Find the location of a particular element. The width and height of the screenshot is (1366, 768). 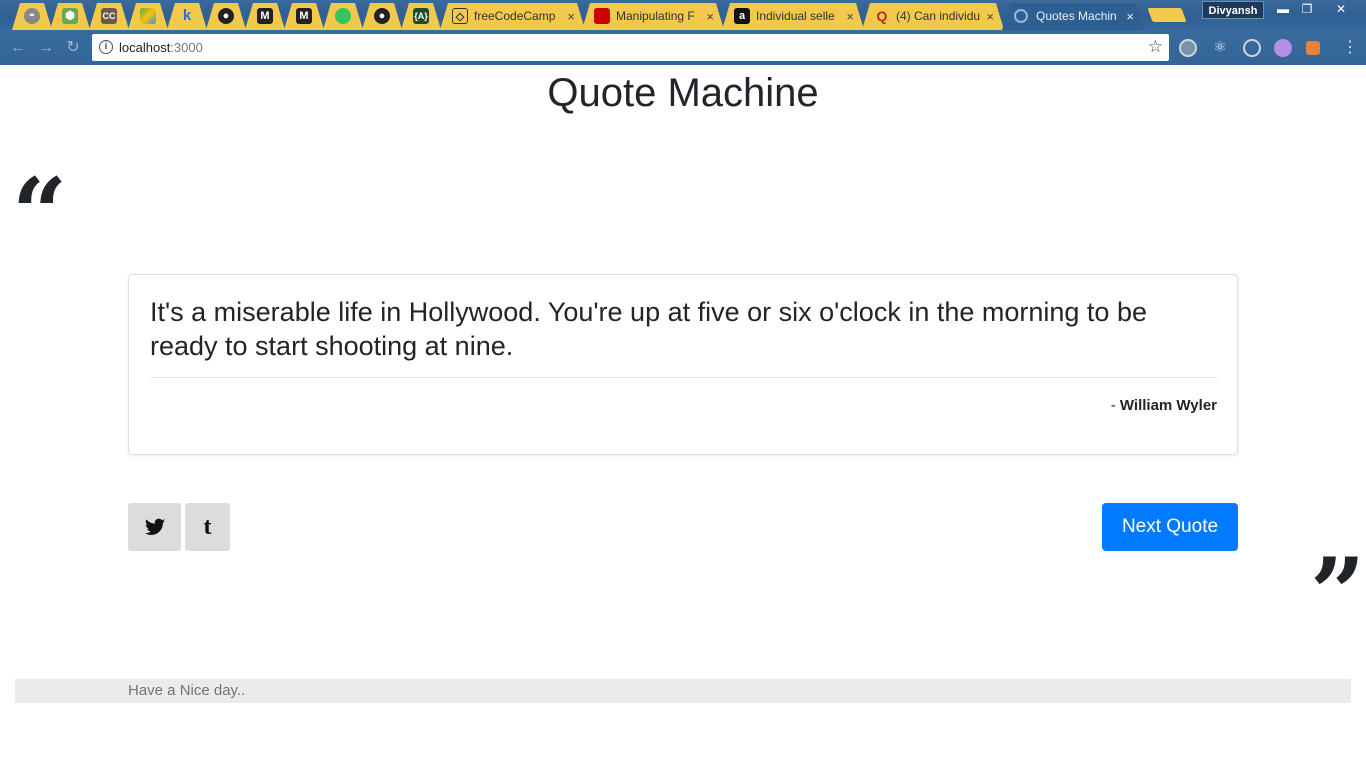

card-divider is located at coordinates (684, 377).